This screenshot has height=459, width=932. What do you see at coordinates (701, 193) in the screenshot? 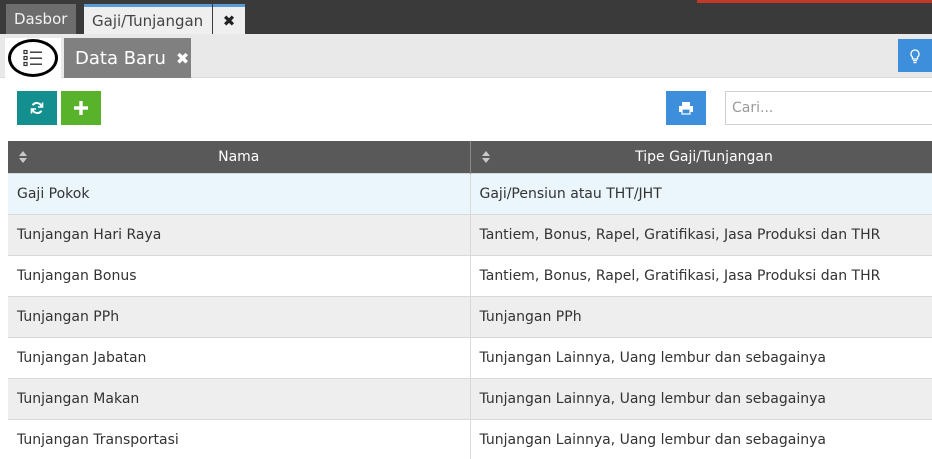
I see `cell-tipe: Gaji/Pensiun atau THT/JHT` at bounding box center [701, 193].